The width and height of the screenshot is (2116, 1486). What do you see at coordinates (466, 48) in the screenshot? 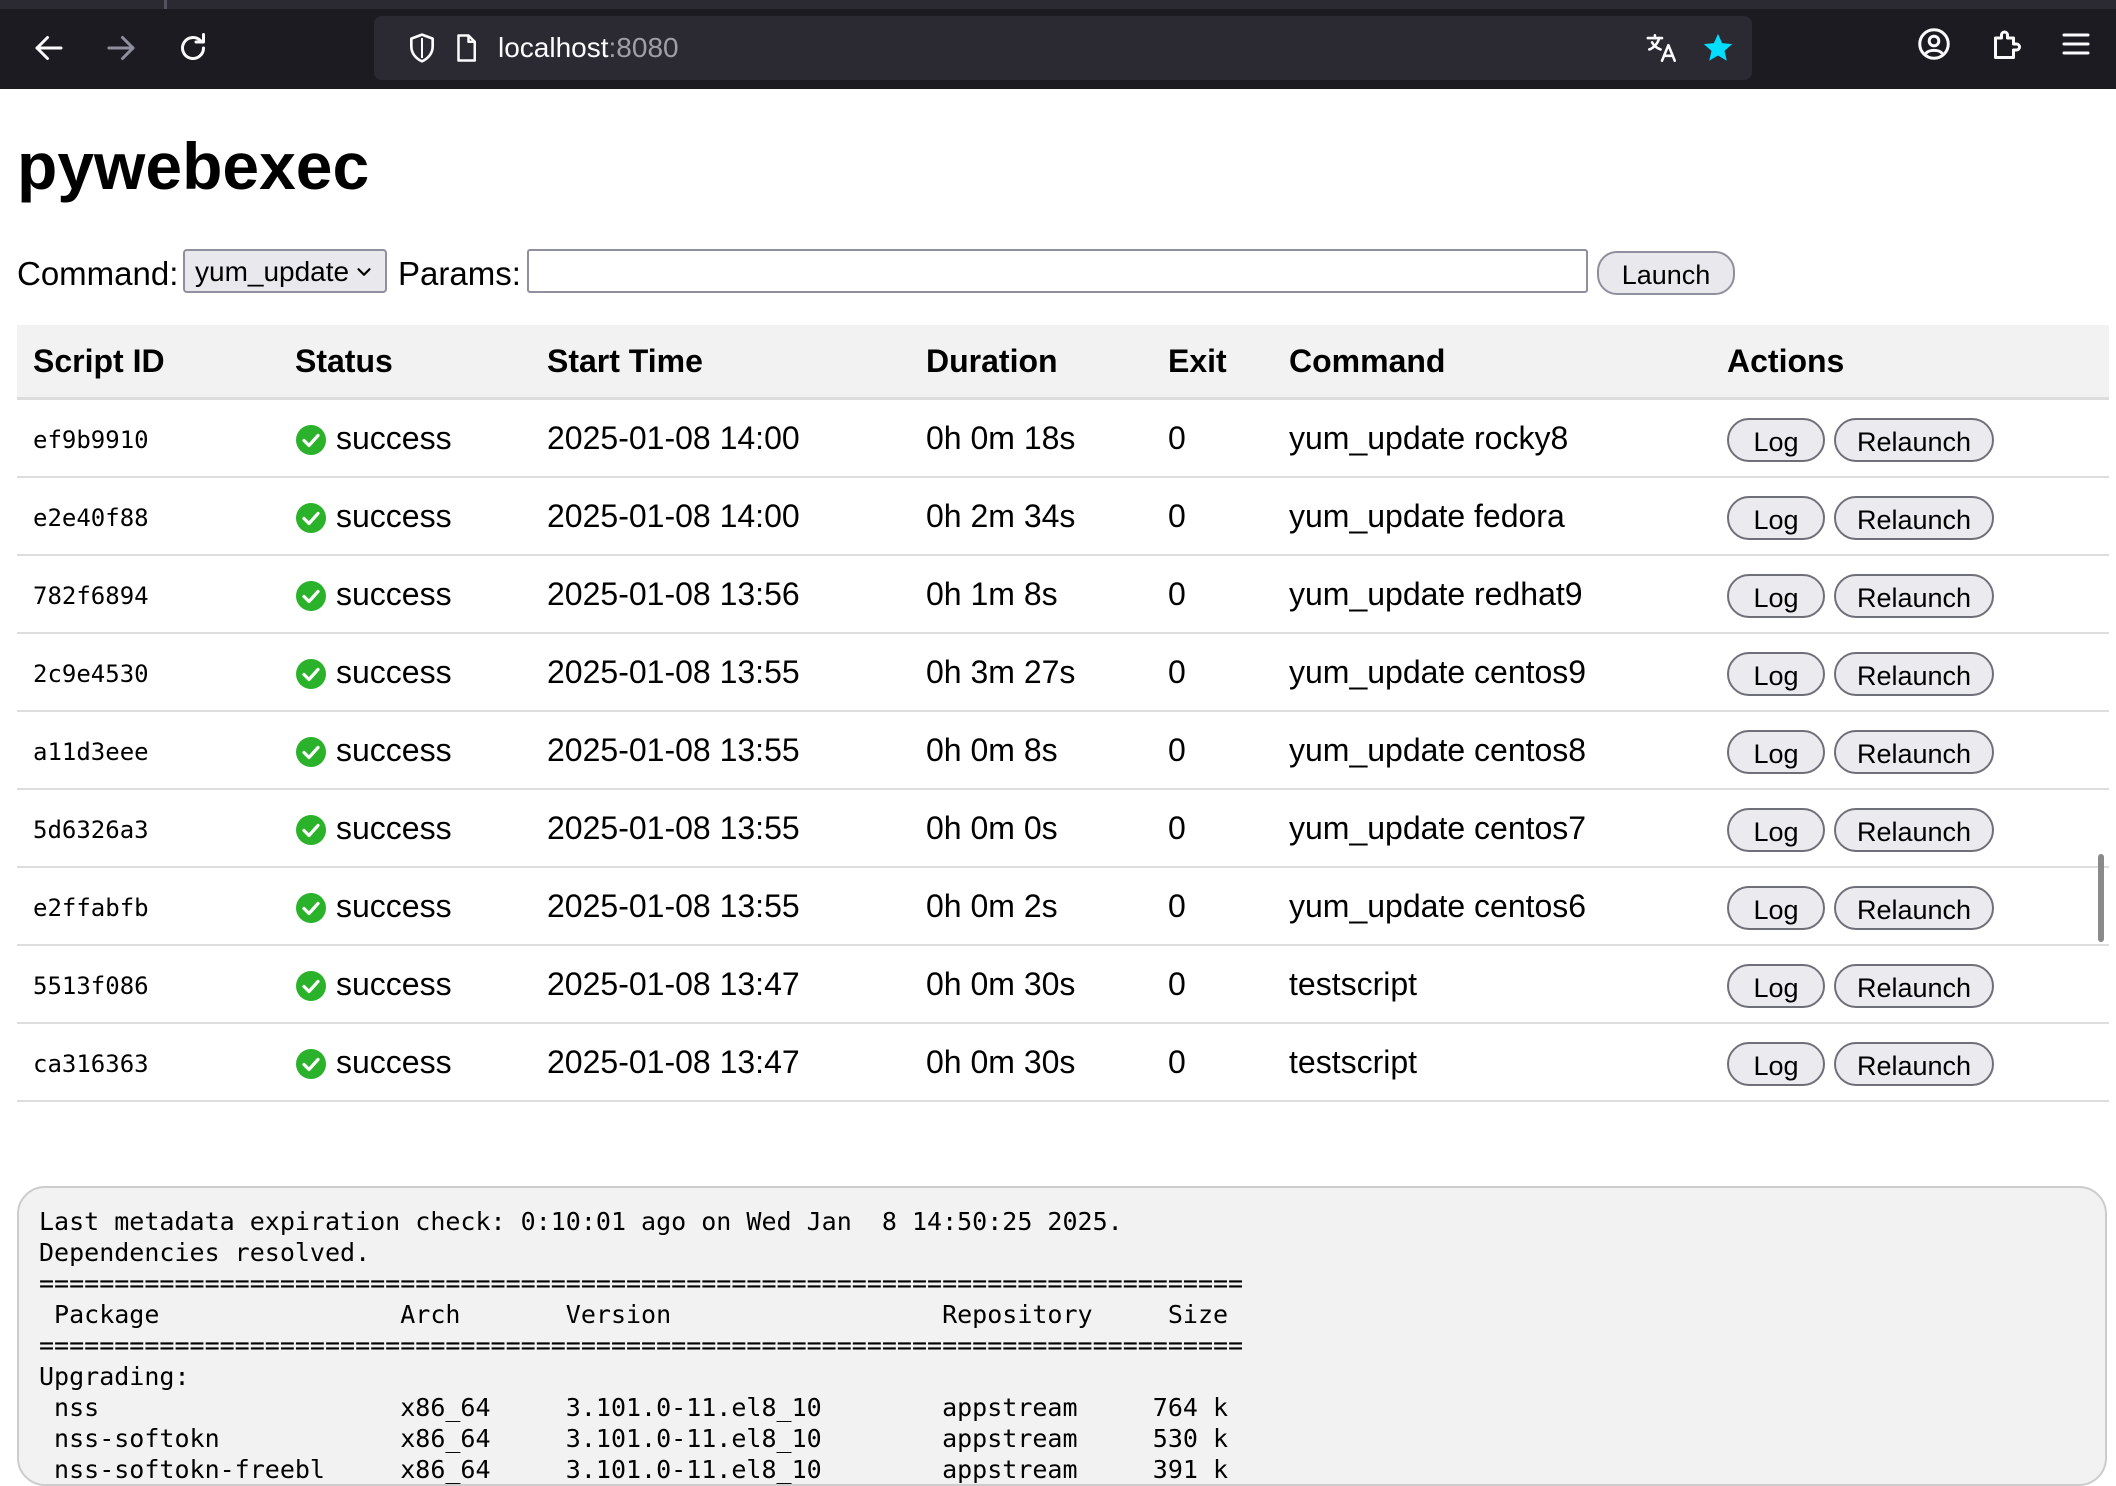
I see `page-icon` at bounding box center [466, 48].